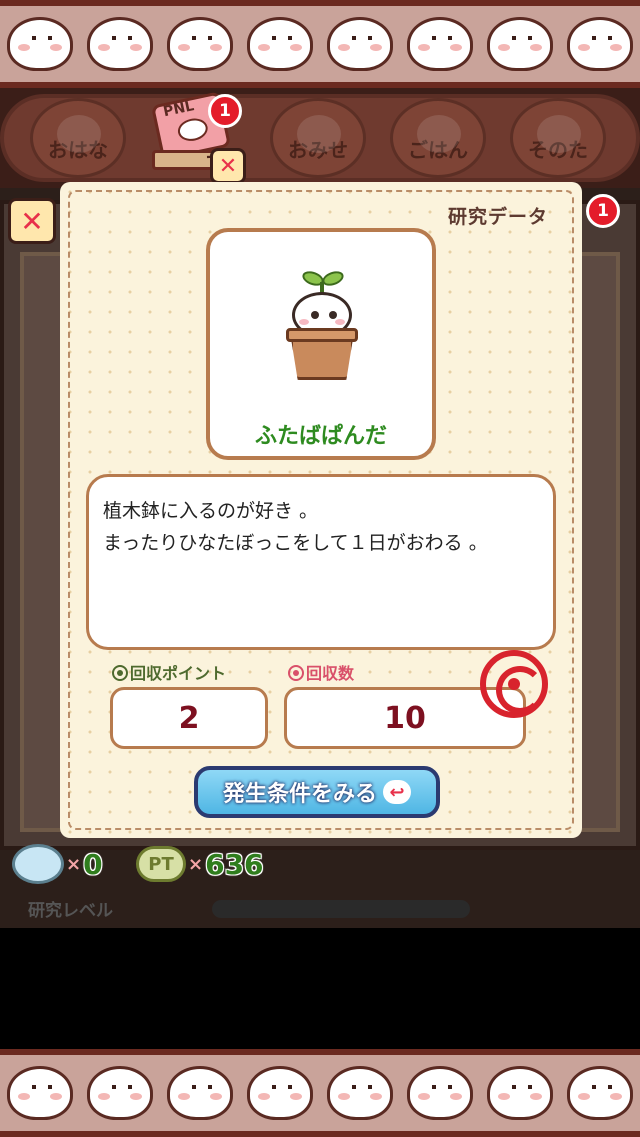 The height and width of the screenshot is (1137, 640). What do you see at coordinates (603, 211) in the screenshot?
I see `background-notification-badge: 1` at bounding box center [603, 211].